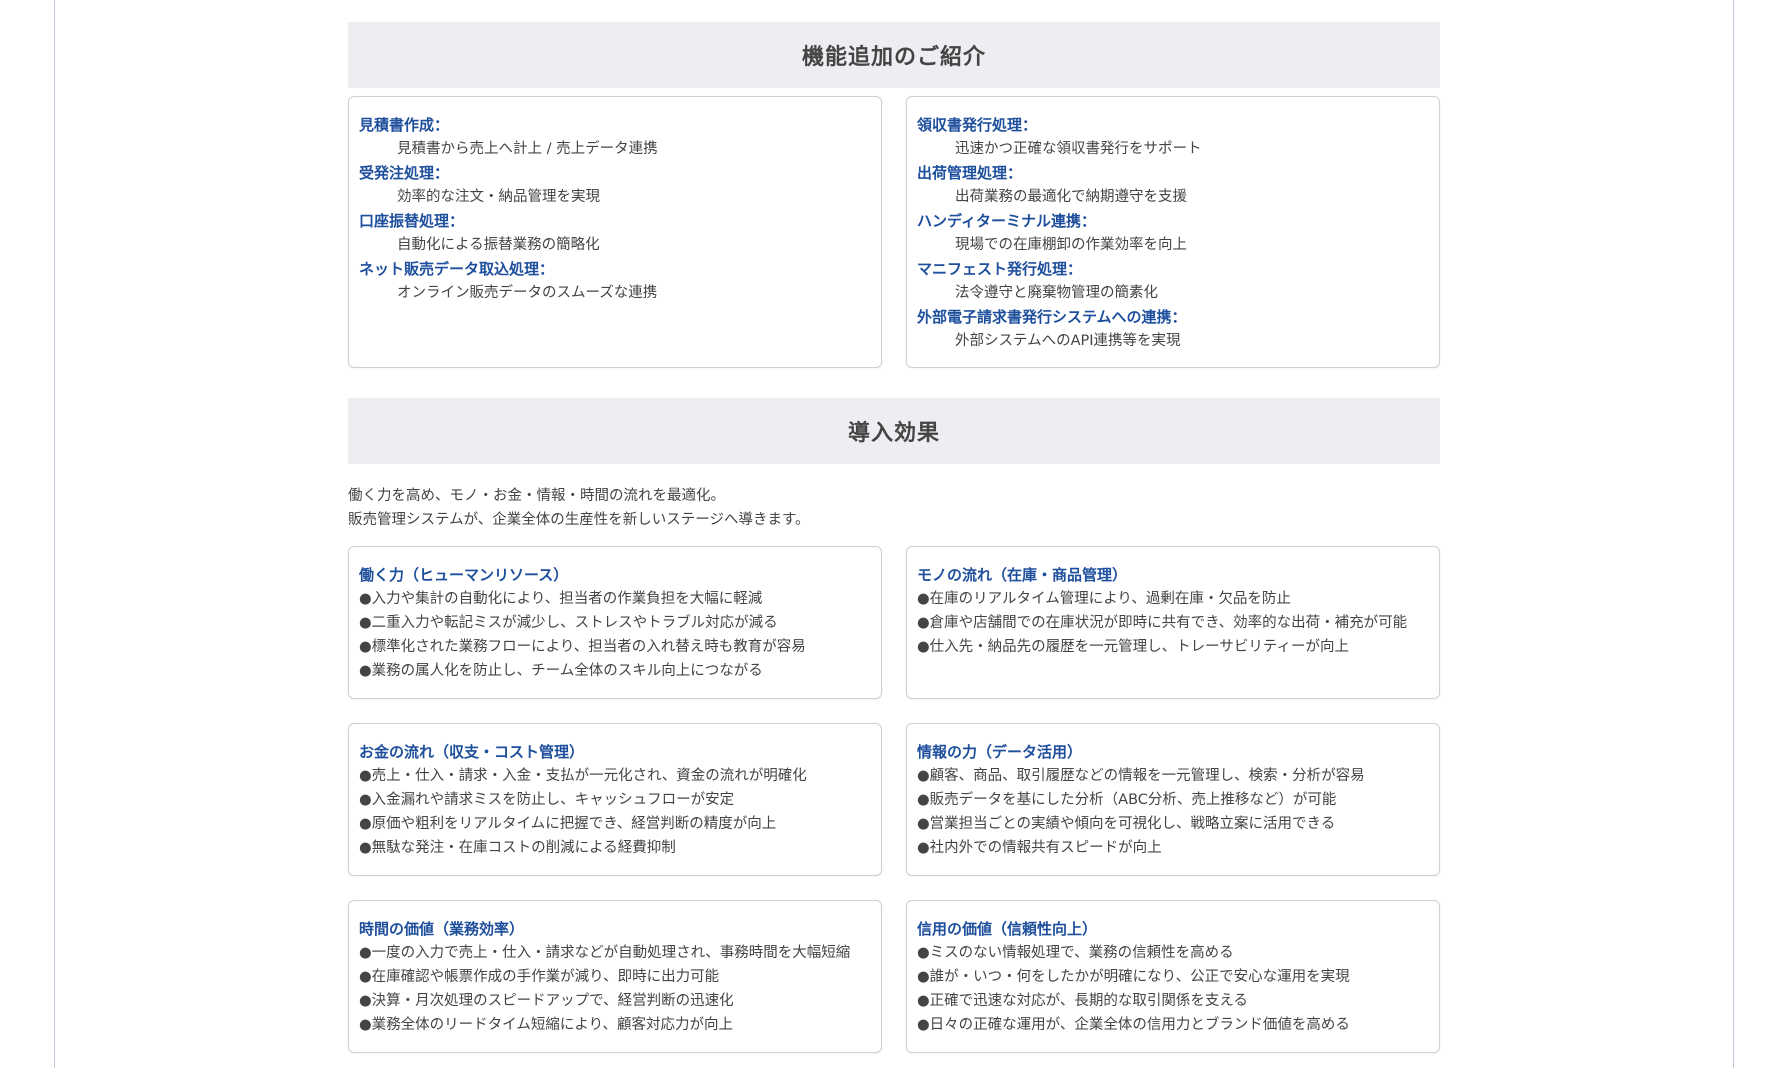 The height and width of the screenshot is (1068, 1788). What do you see at coordinates (546, 1025) in the screenshot?
I see `effect-bullet: ●業務全体のリードタイム短縮により、顧客対応力が向上` at bounding box center [546, 1025].